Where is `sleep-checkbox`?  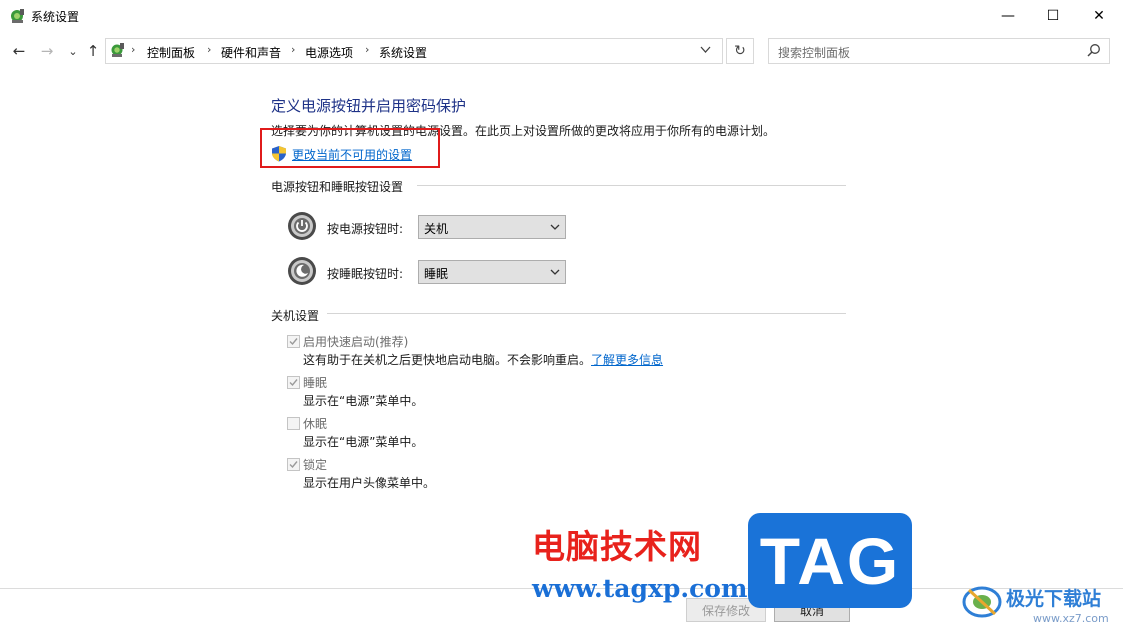
sleep-checkbox is located at coordinates (293, 382).